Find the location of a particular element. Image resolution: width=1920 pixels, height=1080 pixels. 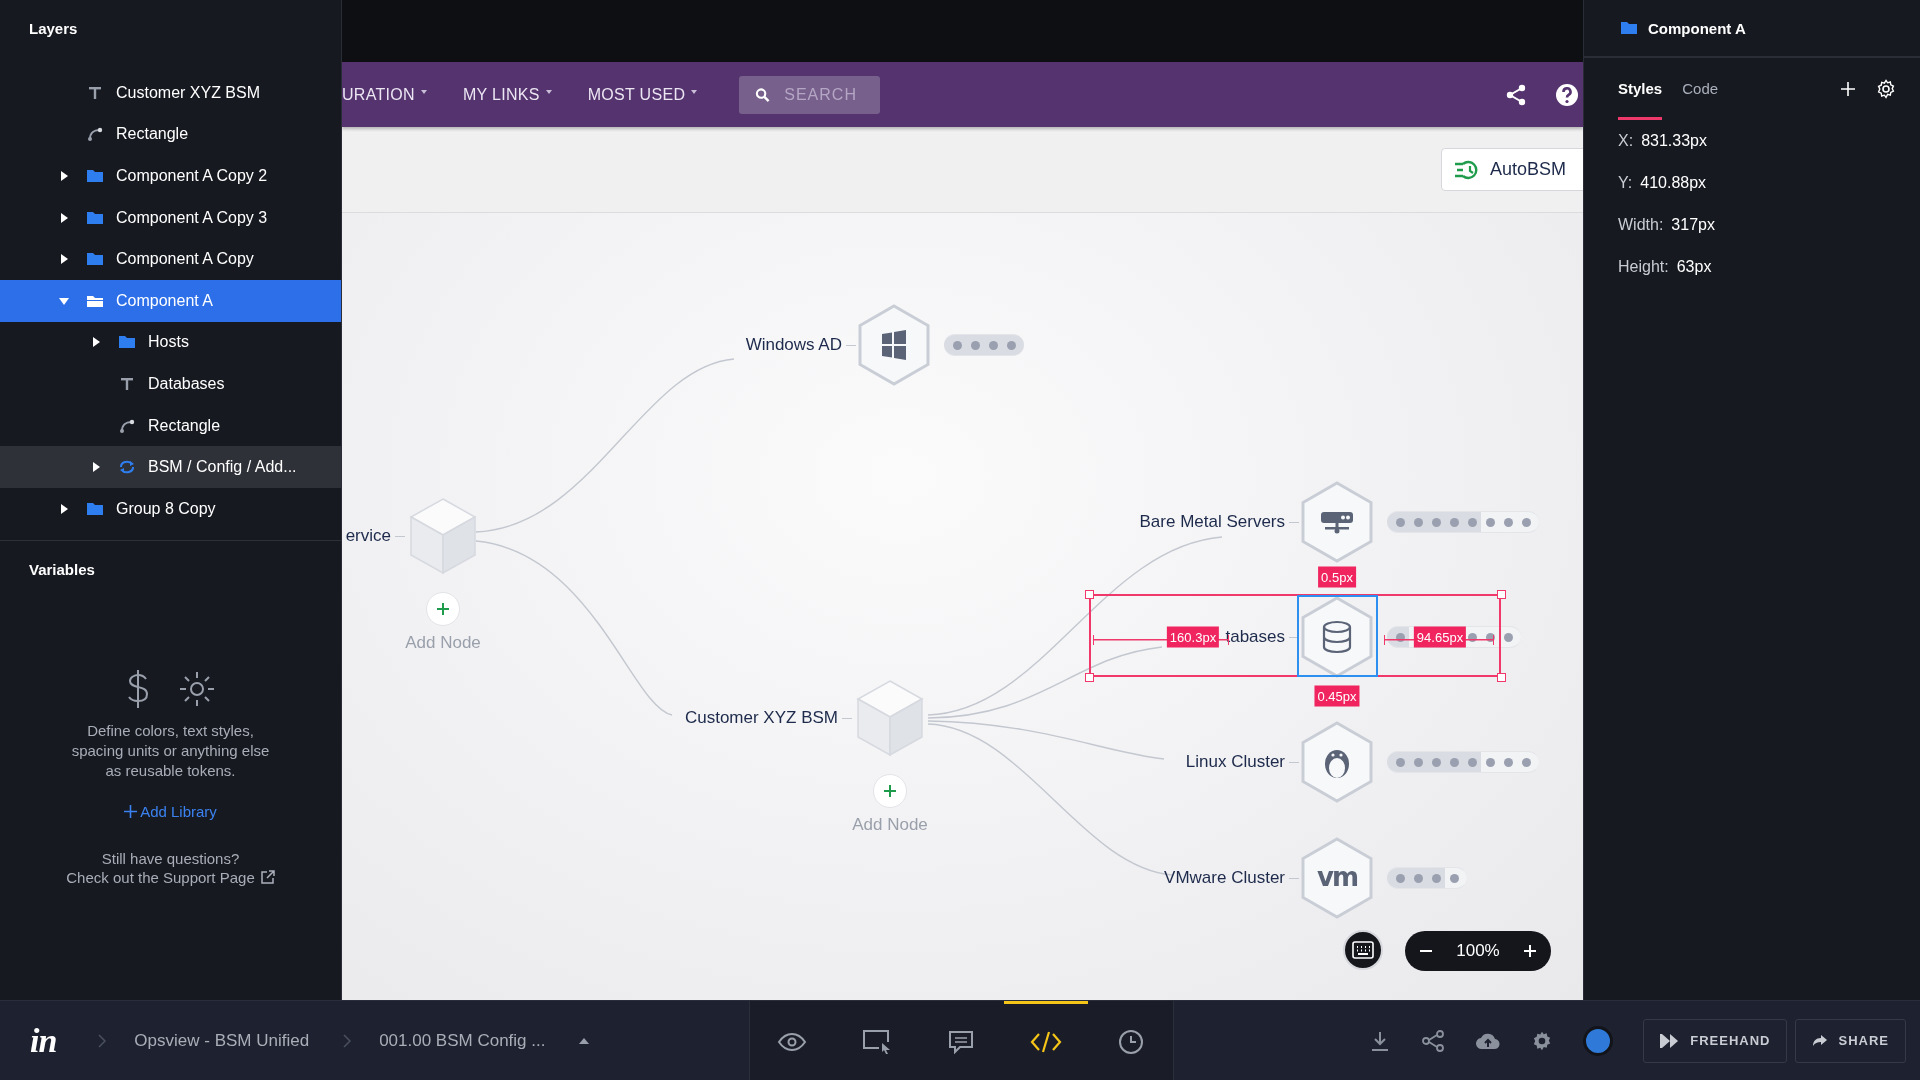

penguin-icon is located at coordinates (1337, 764).